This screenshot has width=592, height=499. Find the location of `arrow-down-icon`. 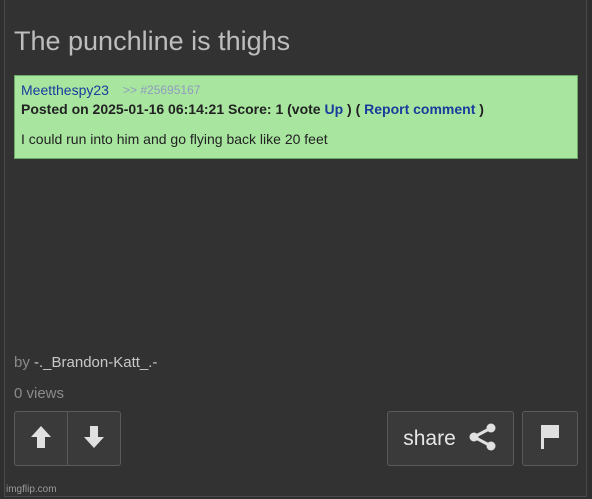

arrow-down-icon is located at coordinates (94, 439).